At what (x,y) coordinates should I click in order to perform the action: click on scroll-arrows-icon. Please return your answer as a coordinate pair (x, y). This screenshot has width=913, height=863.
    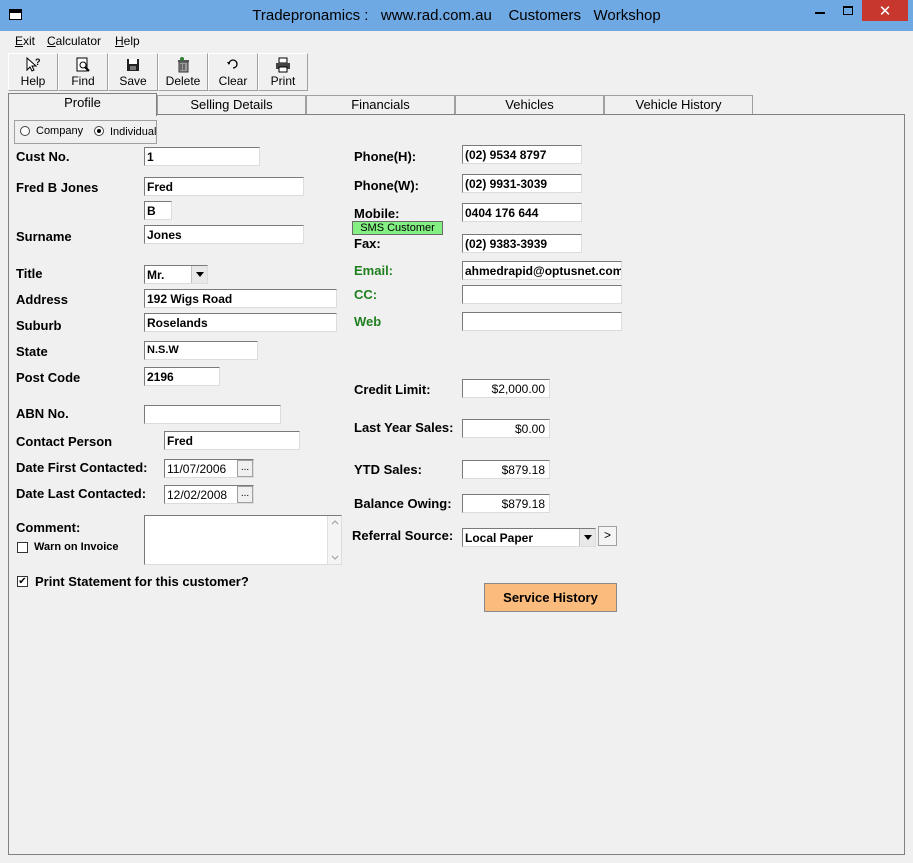
    Looking at the image, I should click on (334, 540).